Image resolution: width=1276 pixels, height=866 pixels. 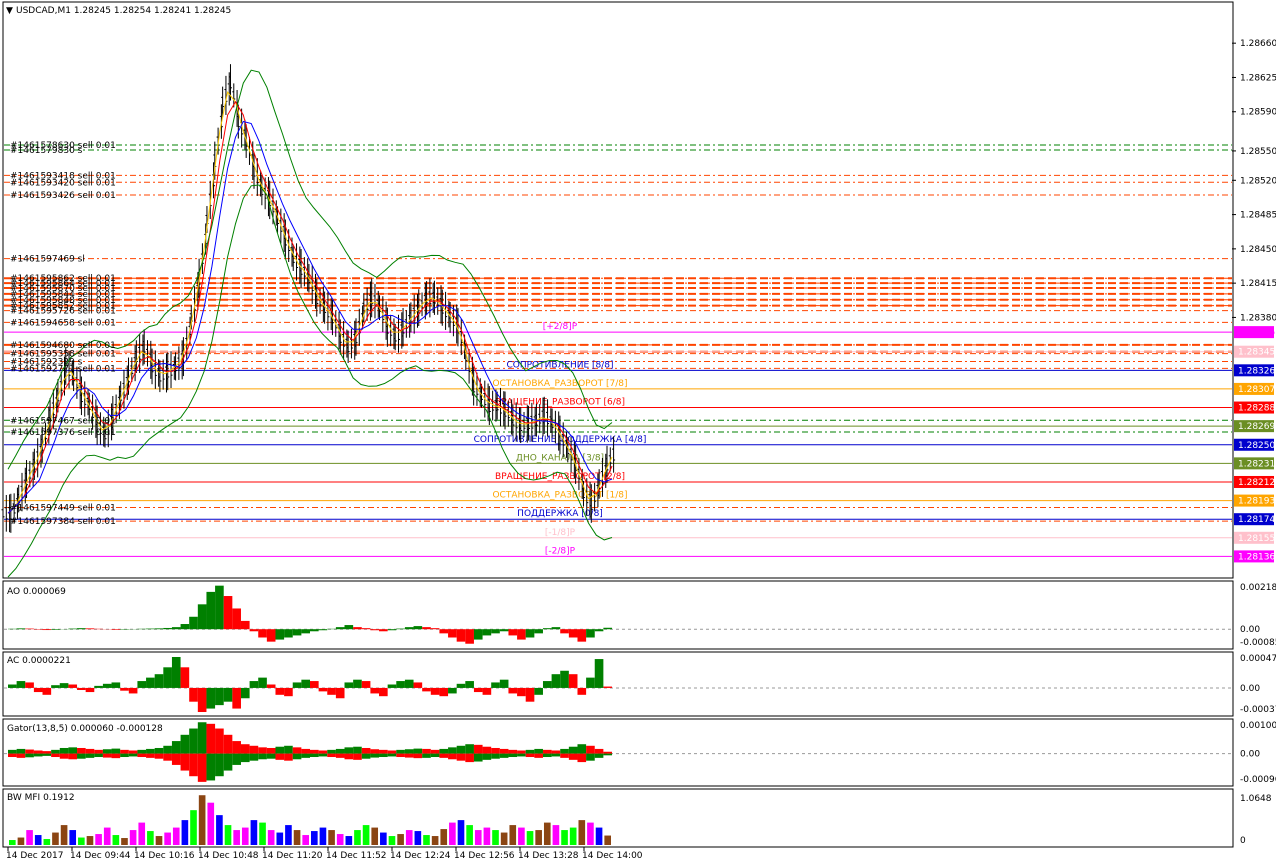 I want to click on murrey-price-value: 1.28174, so click(x=1256, y=520).